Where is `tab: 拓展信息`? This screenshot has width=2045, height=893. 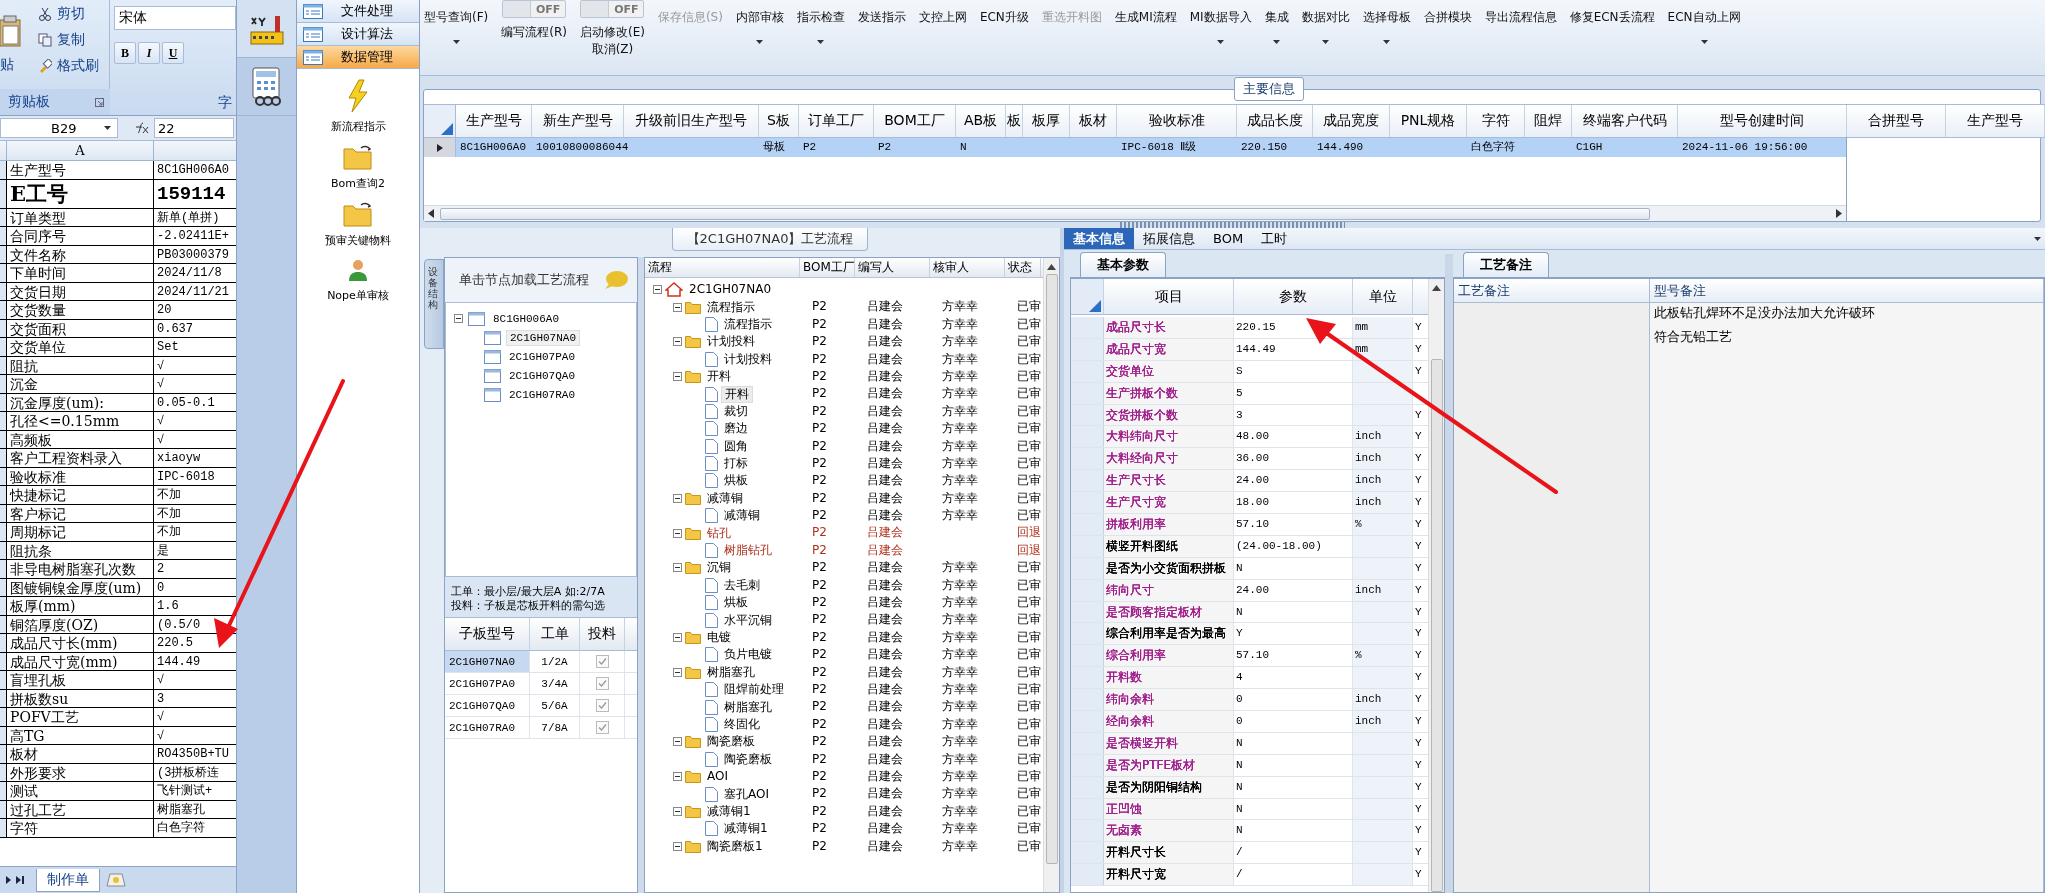
tab: 拓展信息 is located at coordinates (1169, 238).